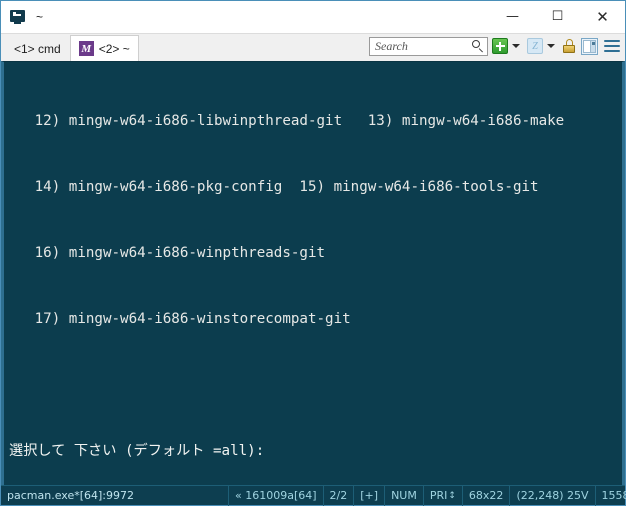 This screenshot has width=626, height=506. Describe the element at coordinates (589, 46) in the screenshot. I see `split-panel-icon` at that location.